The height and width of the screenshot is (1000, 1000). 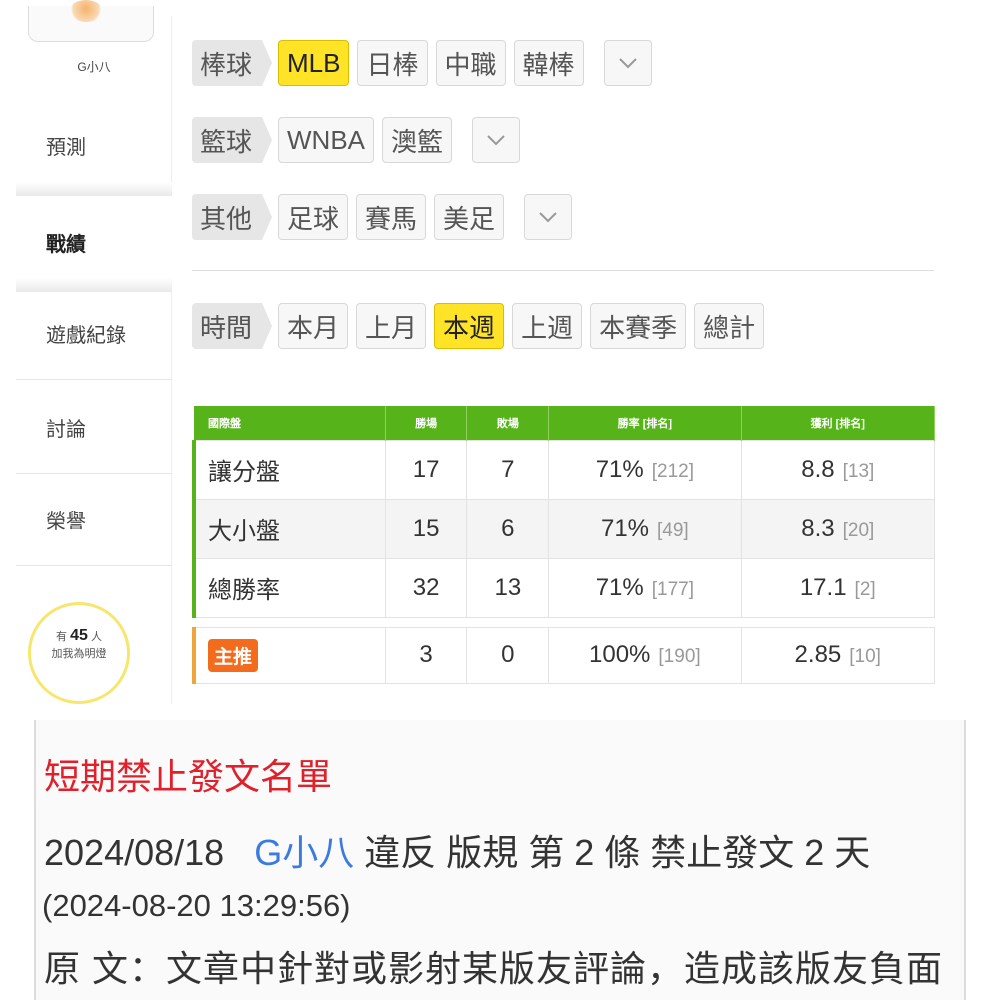 I want to click on avatar-logo, so click(x=86, y=11).